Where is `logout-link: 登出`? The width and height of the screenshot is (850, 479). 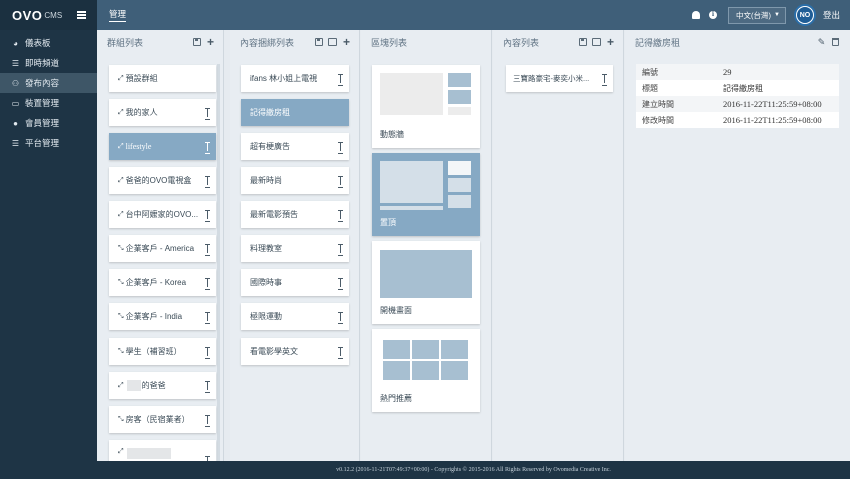 logout-link: 登出 is located at coordinates (831, 15).